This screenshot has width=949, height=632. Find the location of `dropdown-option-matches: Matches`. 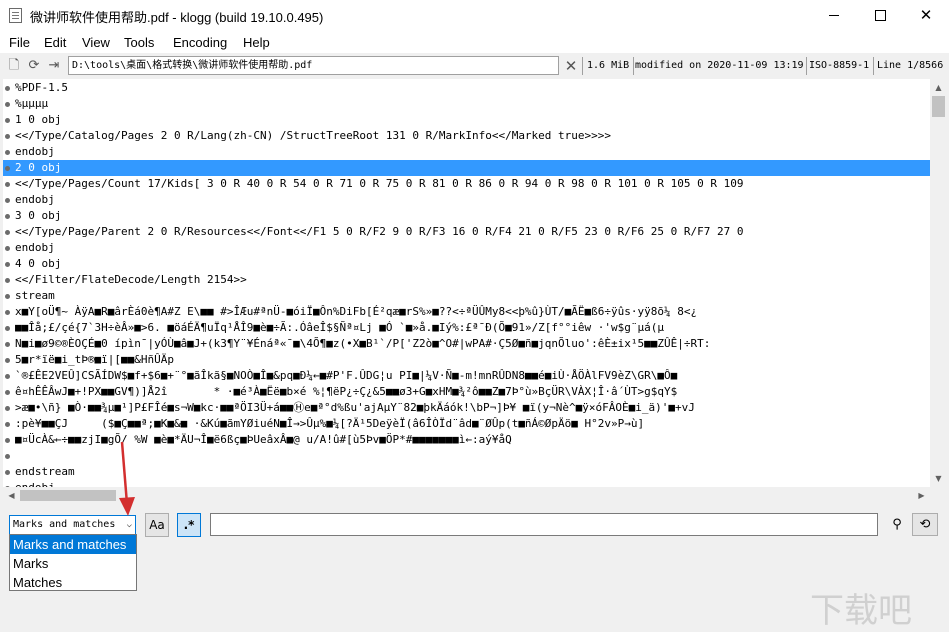

dropdown-option-matches: Matches is located at coordinates (73, 582).